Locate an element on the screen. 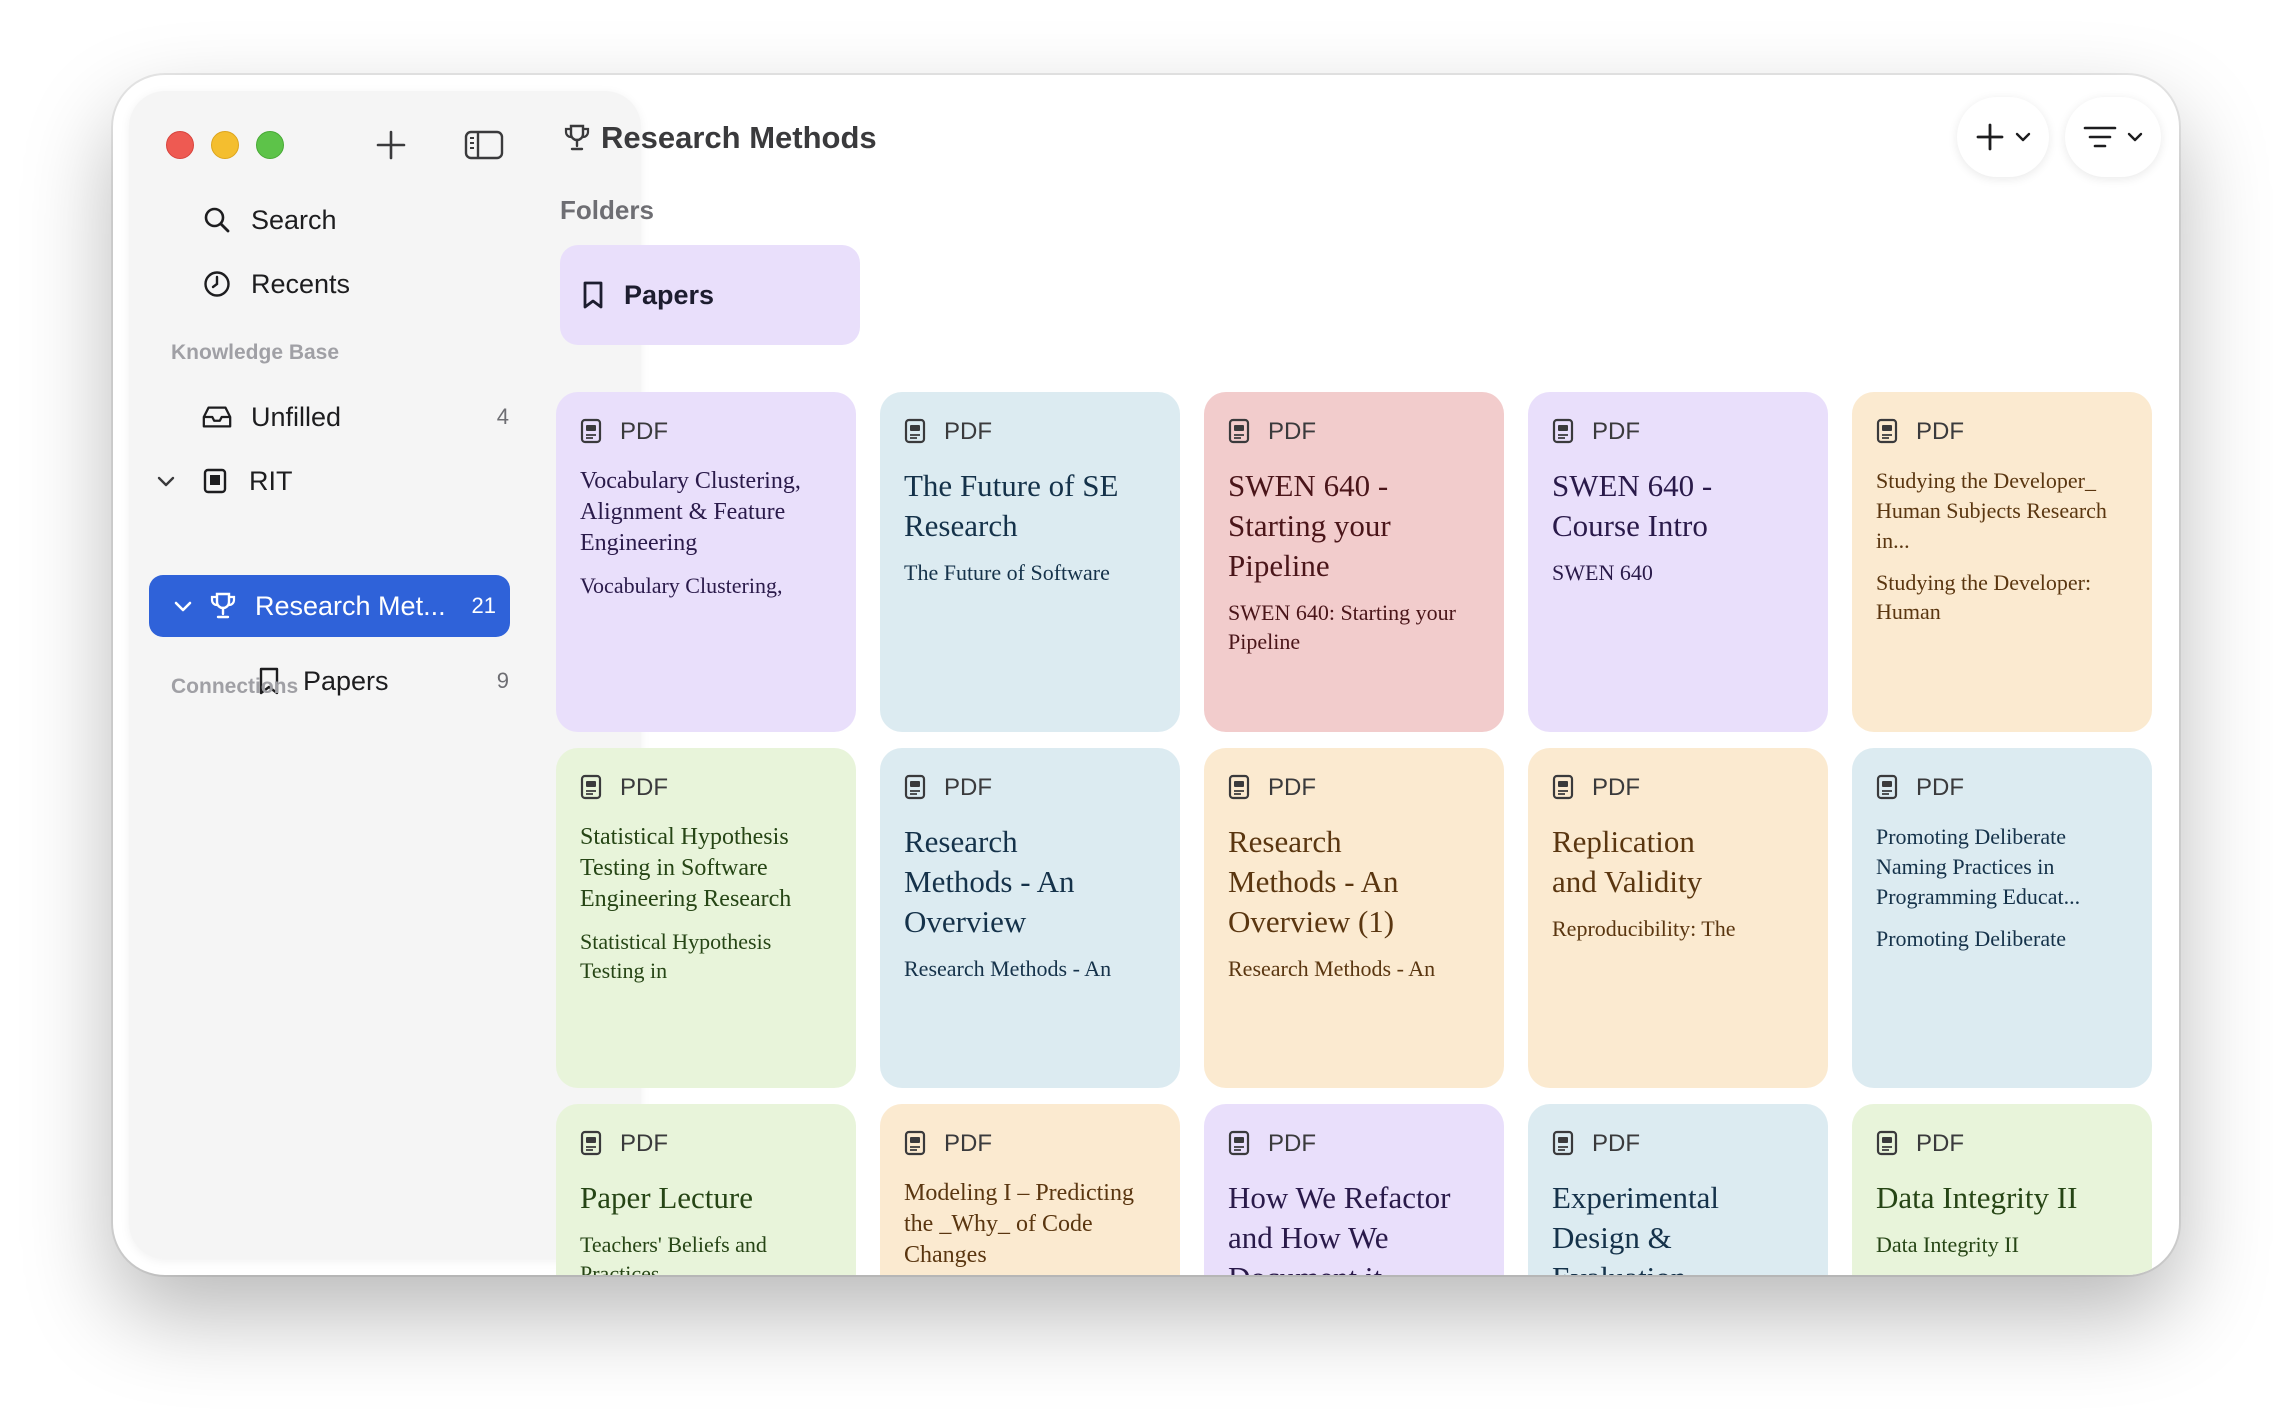  research-methods-count: 21 is located at coordinates (483, 605).